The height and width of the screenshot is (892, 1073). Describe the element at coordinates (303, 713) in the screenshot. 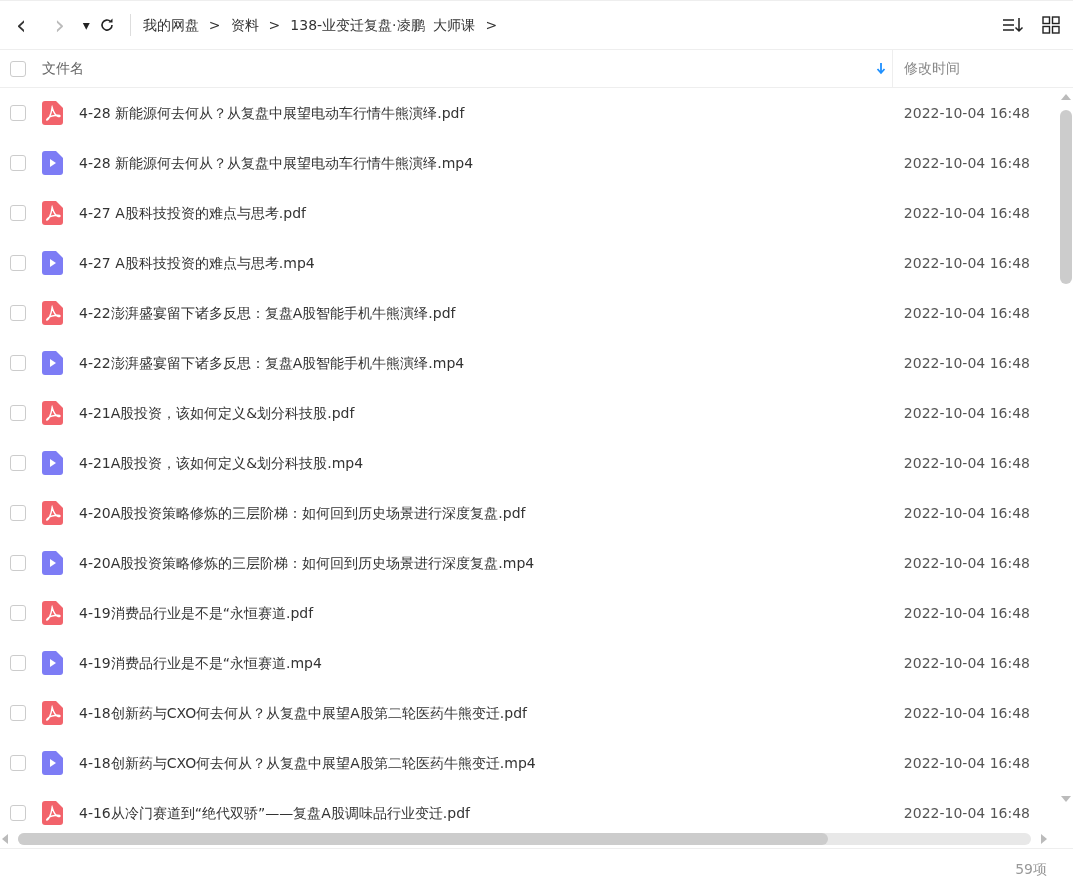

I see `file-name: 4-18创新药与CXO何去何从？从复盘中展望A股第二轮医药牛熊变迁.pdf` at that location.